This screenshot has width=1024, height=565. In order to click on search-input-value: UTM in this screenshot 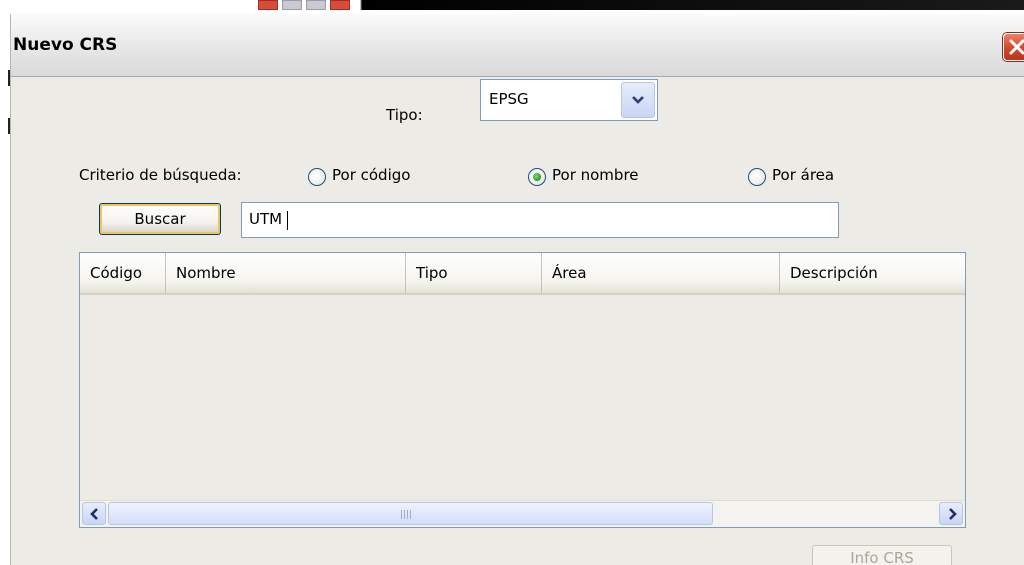, I will do `click(266, 219)`.